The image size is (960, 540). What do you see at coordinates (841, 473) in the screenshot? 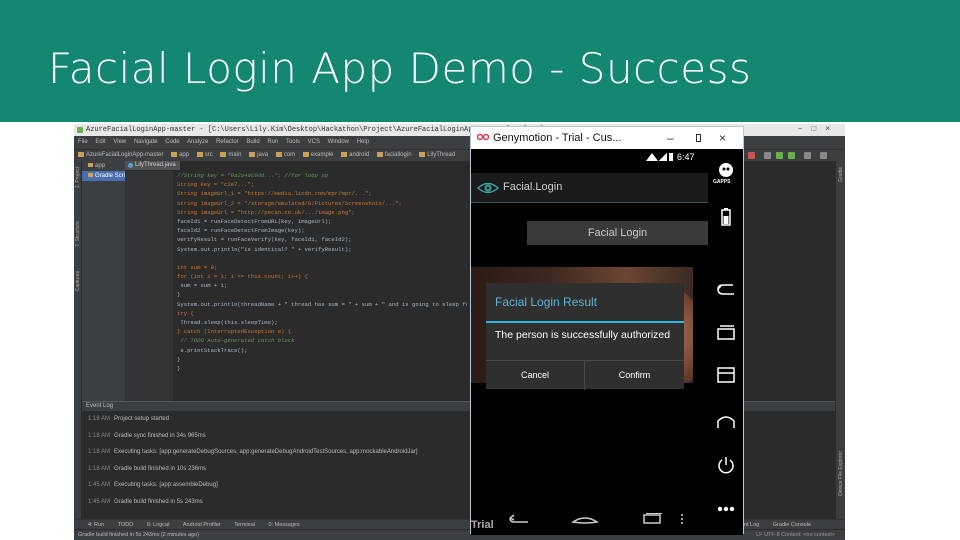
I see `tab-device-file-explorer: Device File Explorer` at bounding box center [841, 473].